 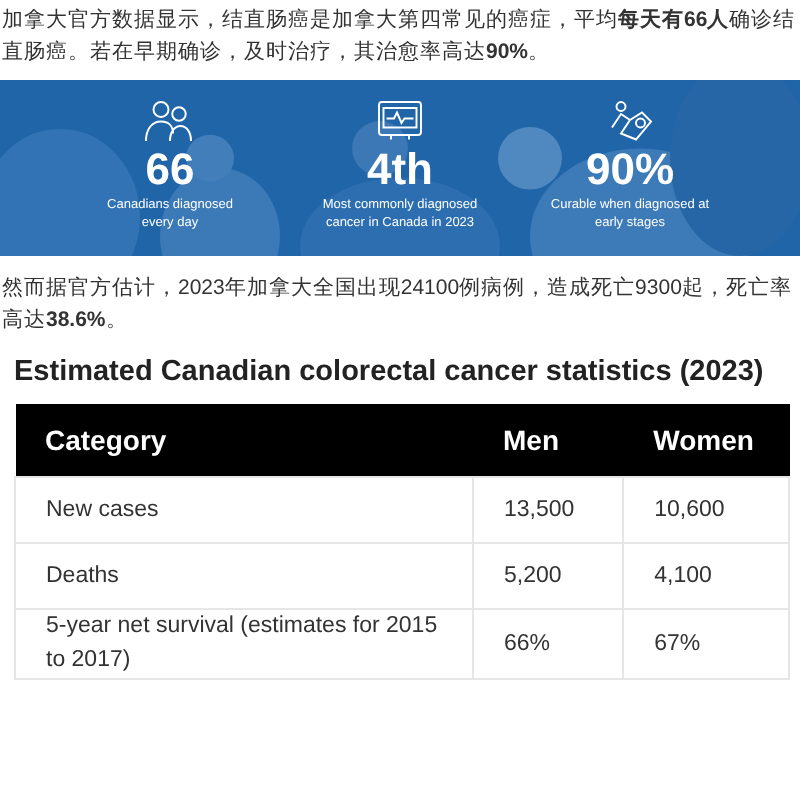 I want to click on table-cell: Deaths, so click(x=244, y=576).